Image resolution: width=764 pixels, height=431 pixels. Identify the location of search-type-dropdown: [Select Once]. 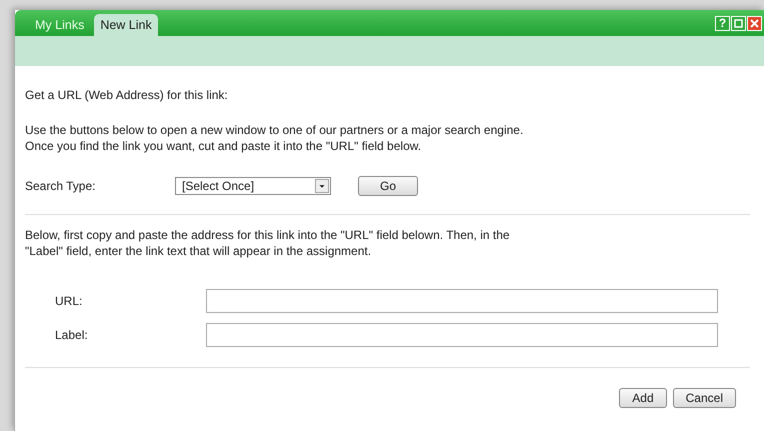
(253, 186).